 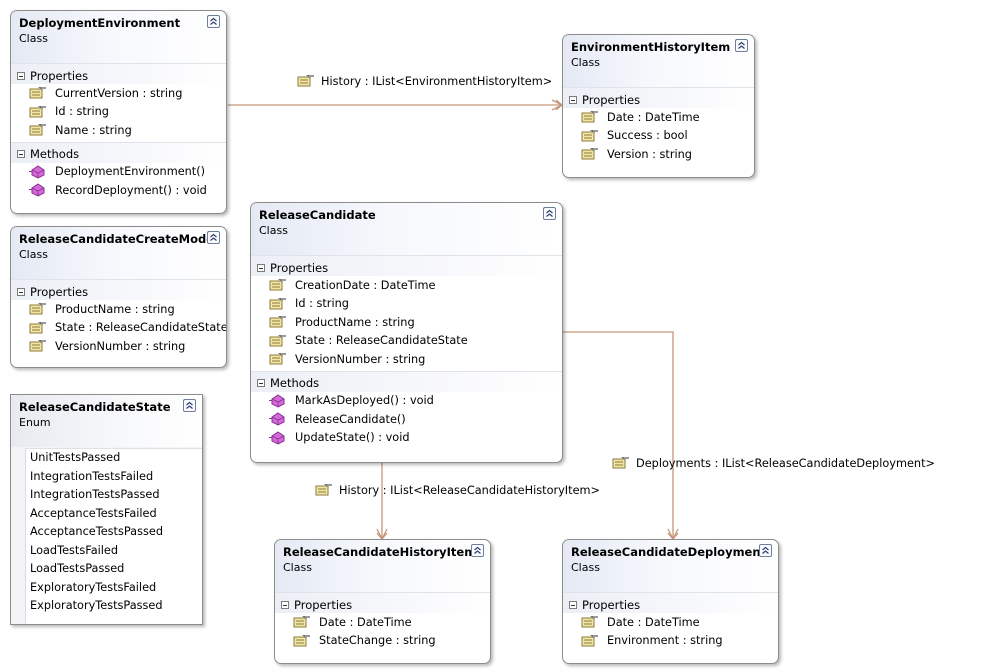 What do you see at coordinates (649, 154) in the screenshot?
I see `property-signature: Version : string` at bounding box center [649, 154].